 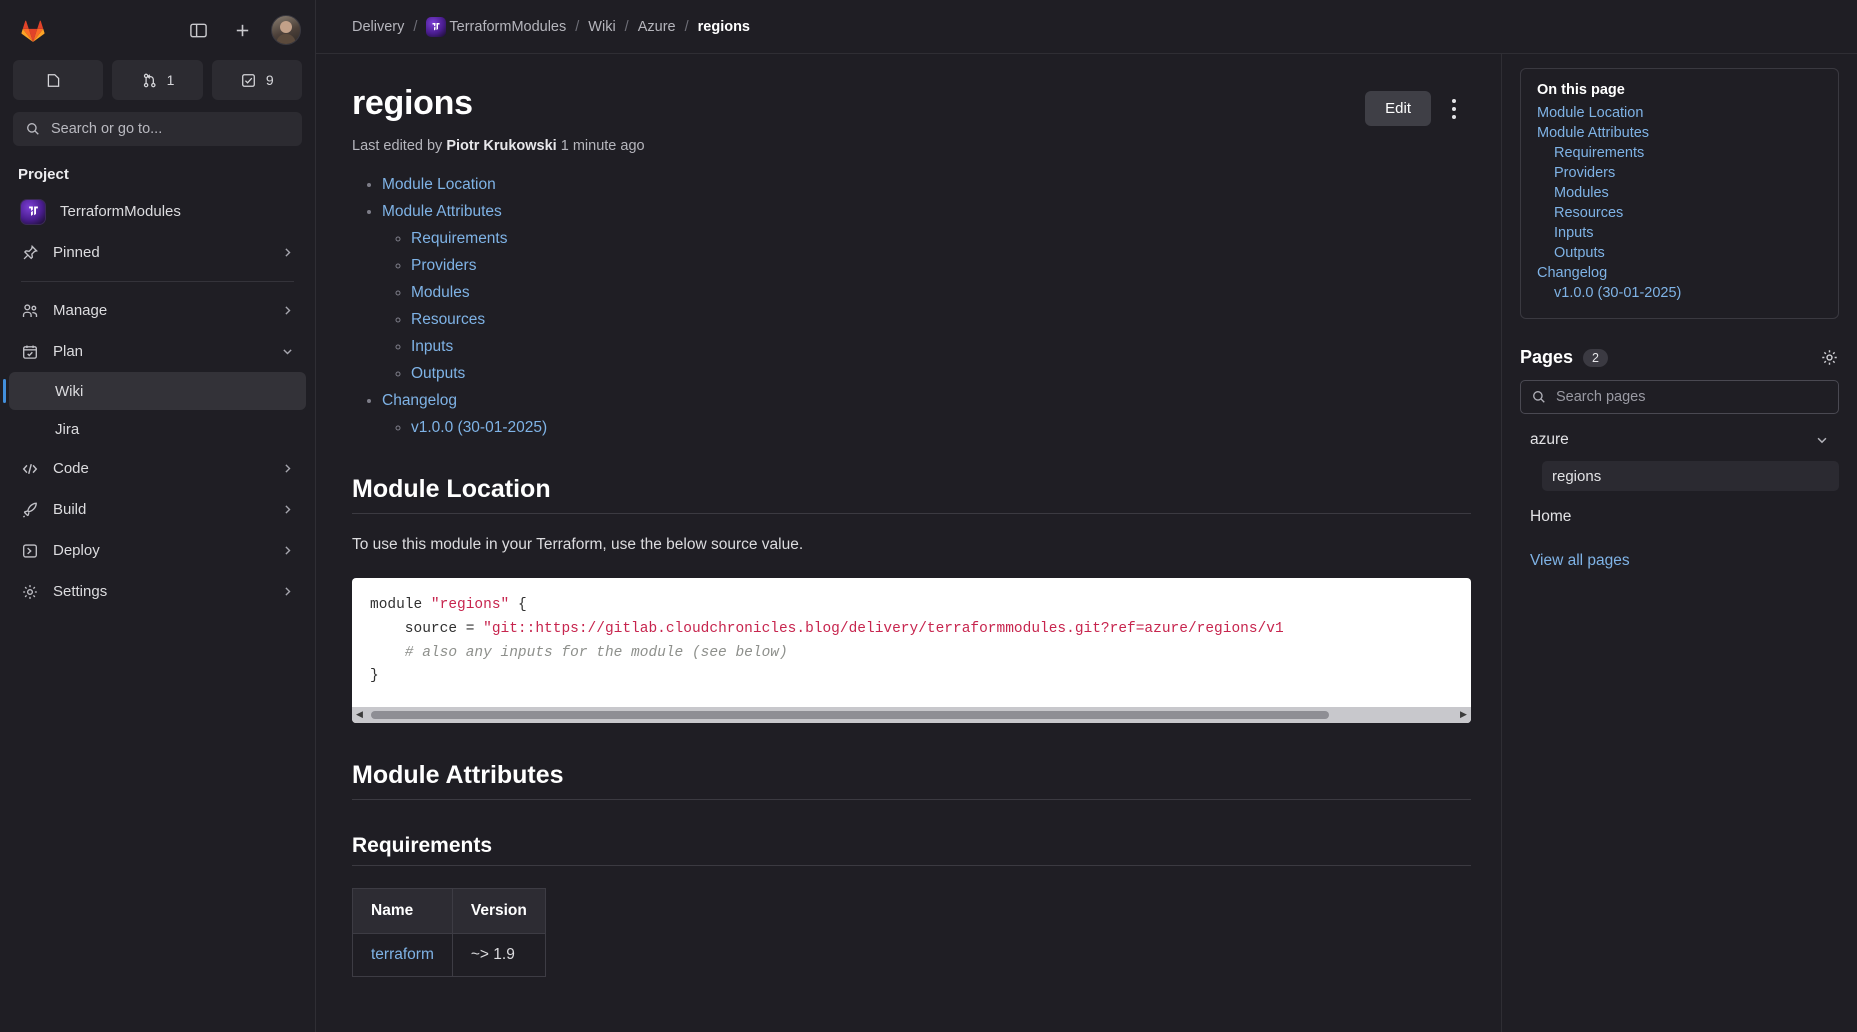 I want to click on toc-link-providers: Providers, so click(x=443, y=265).